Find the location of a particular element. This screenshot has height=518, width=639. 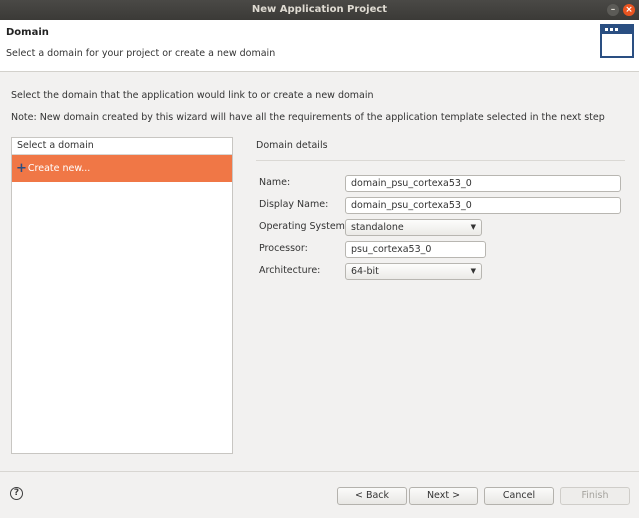

architecture-select: 64-bit ▼ is located at coordinates (413, 271).